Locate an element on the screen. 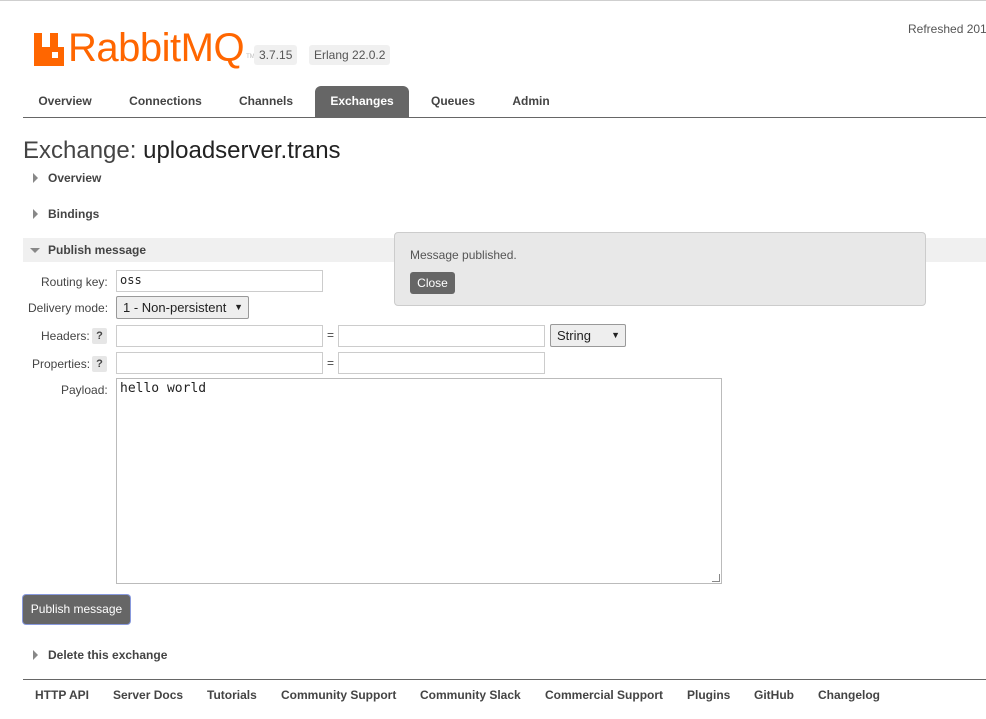 Image resolution: width=986 pixels, height=719 pixels. footer-link-community-support: Community Support is located at coordinates (338, 695).